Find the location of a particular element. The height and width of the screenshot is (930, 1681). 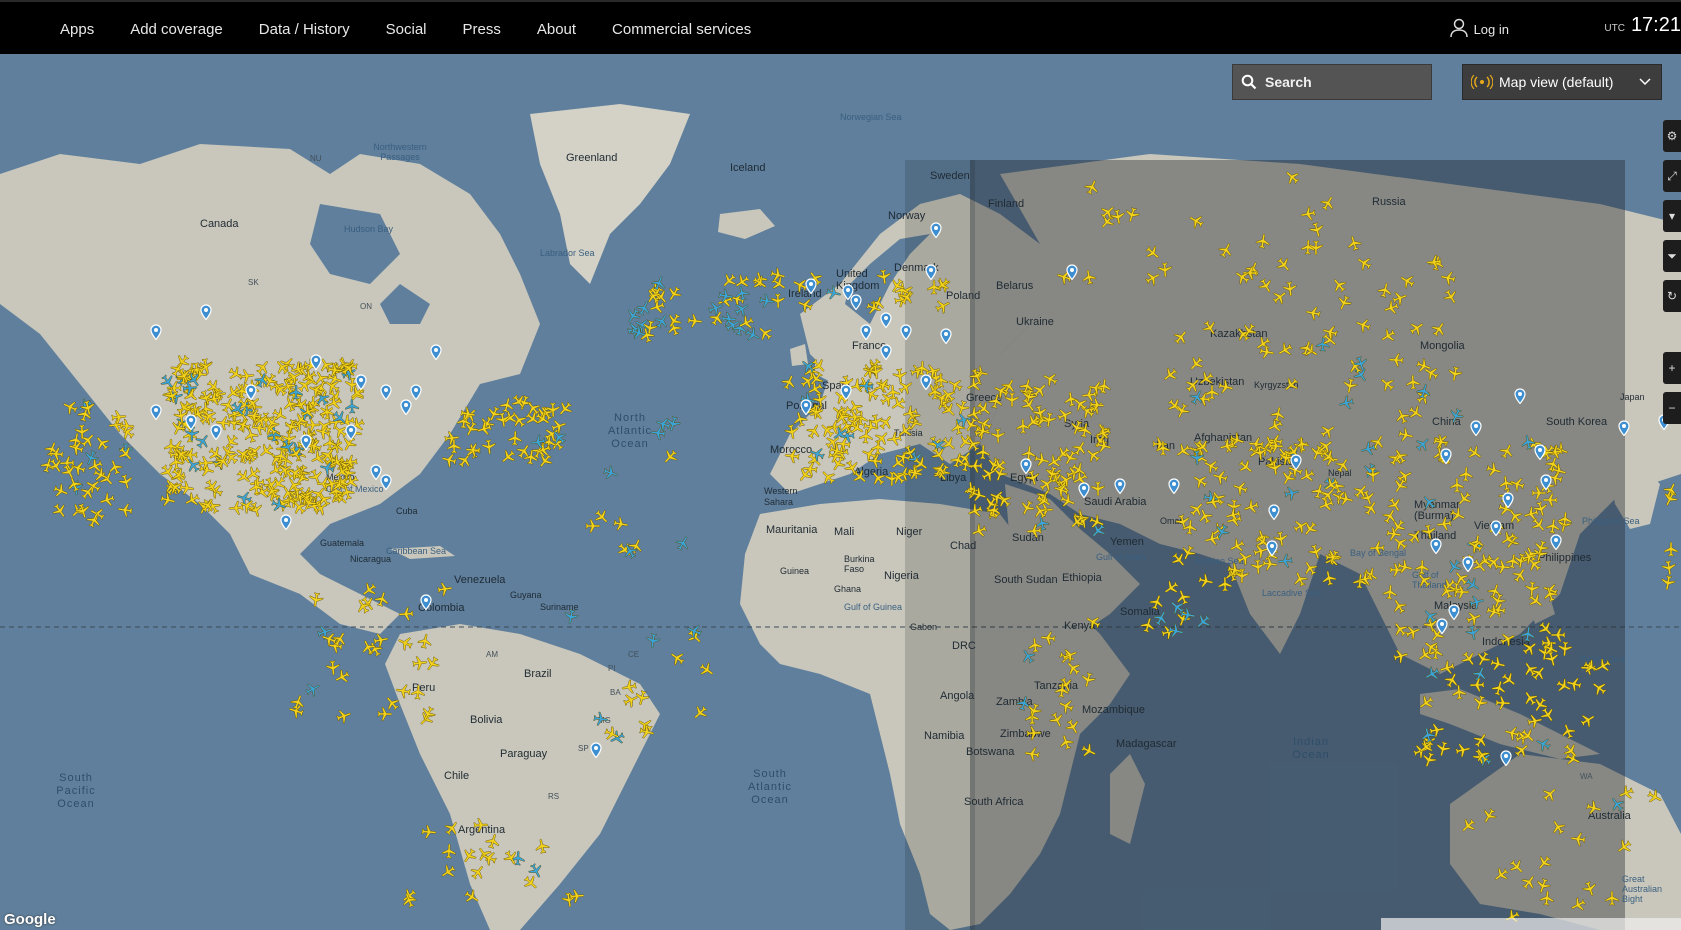

filter-icon: ⏷ is located at coordinates (1672, 256).